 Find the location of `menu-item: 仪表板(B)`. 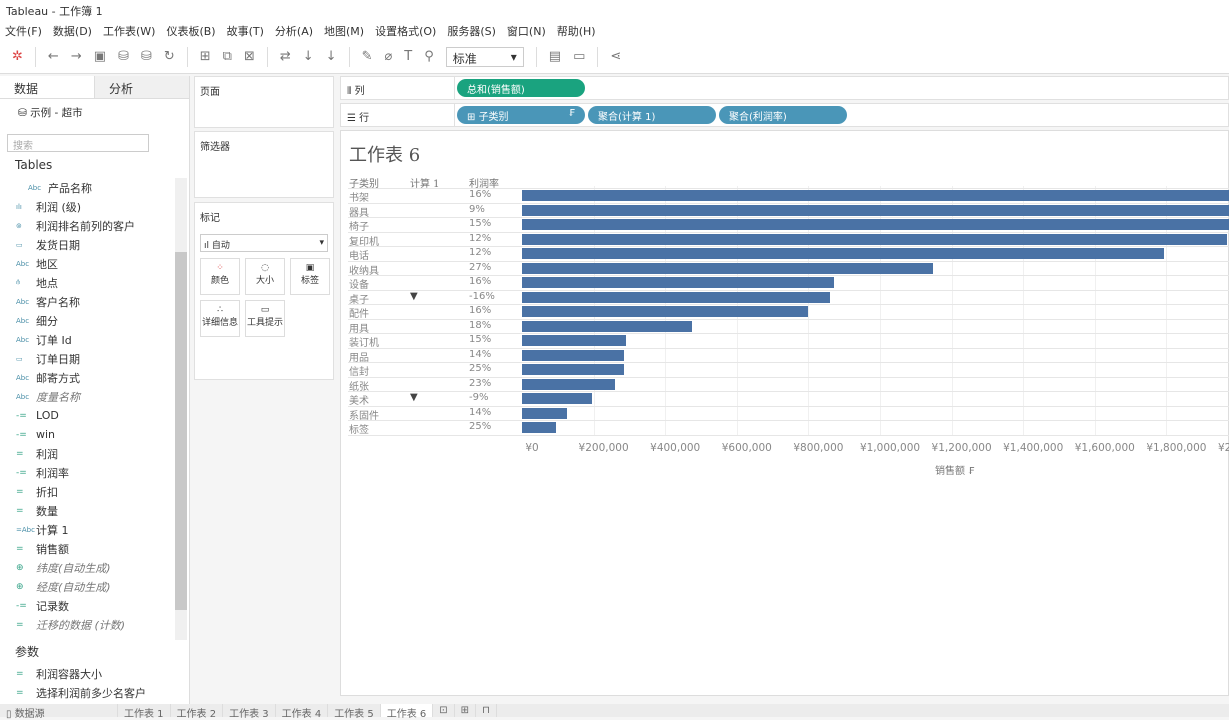

menu-item: 仪表板(B) is located at coordinates (190, 31).